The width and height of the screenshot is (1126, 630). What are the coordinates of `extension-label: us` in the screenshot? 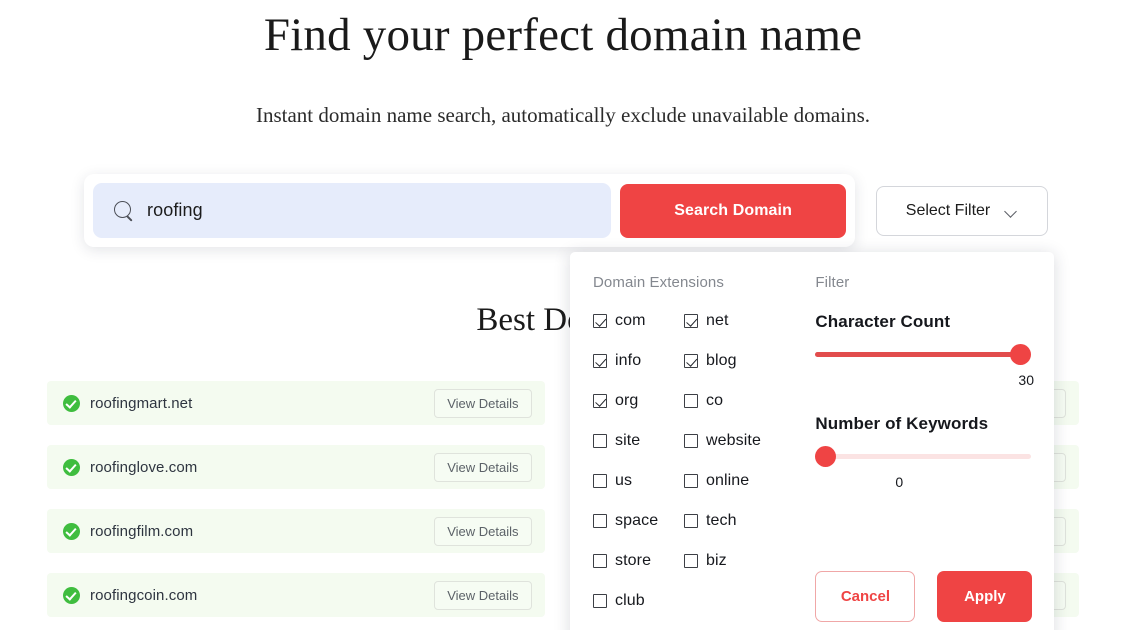 It's located at (624, 480).